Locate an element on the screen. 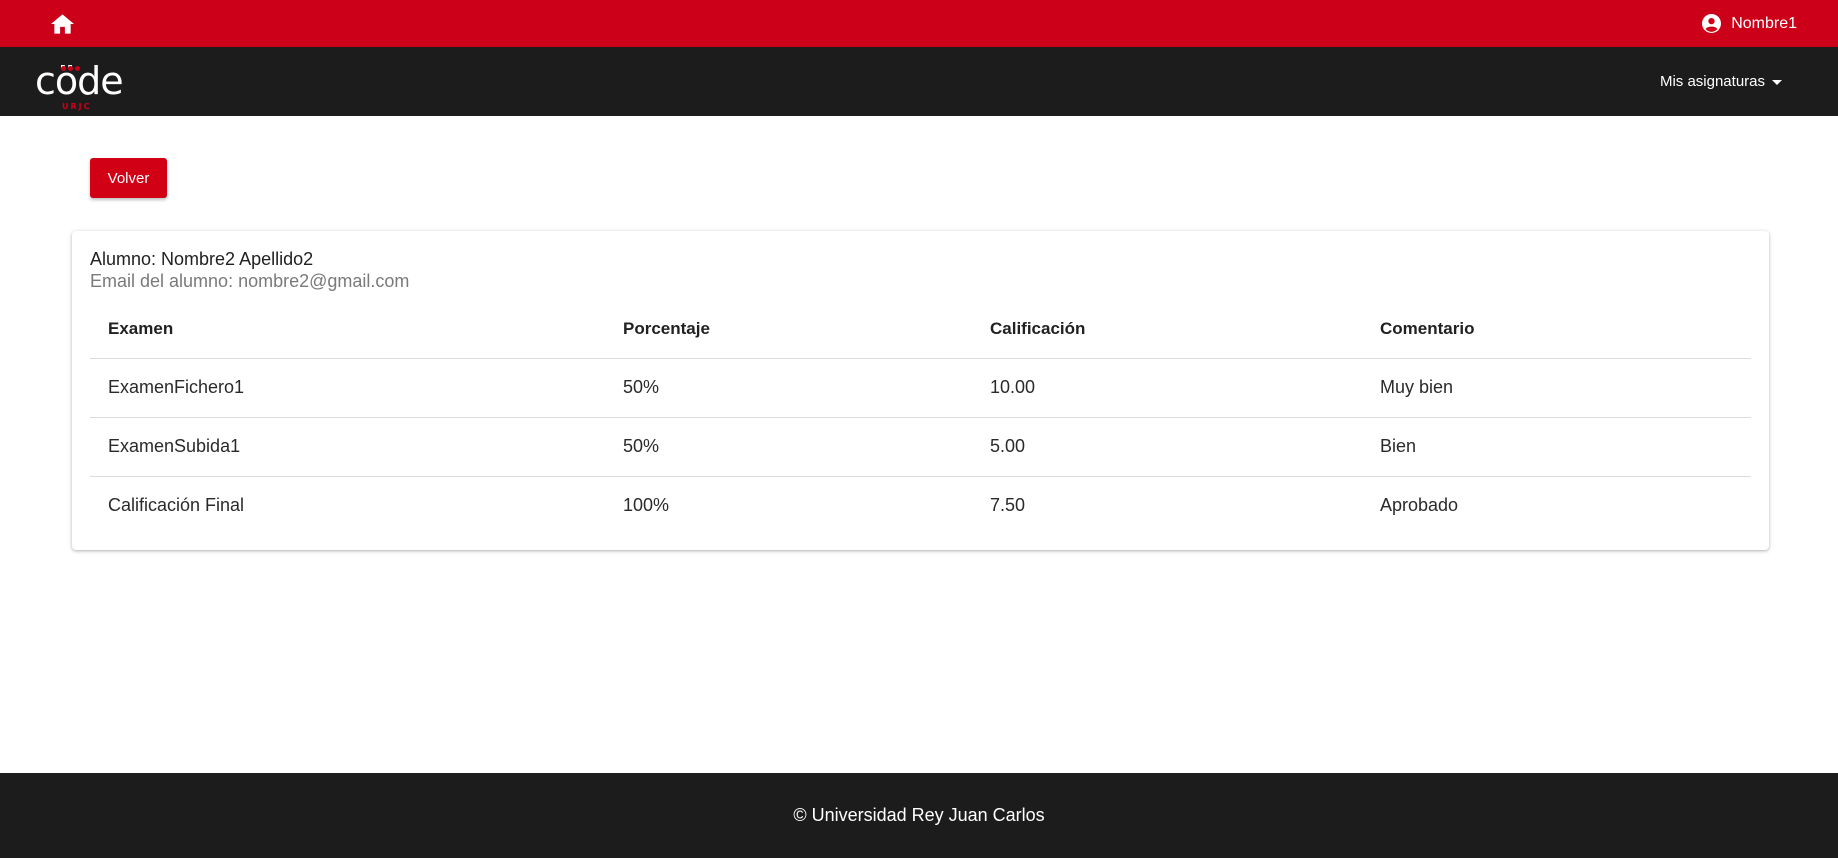  user-name: Nombre1 is located at coordinates (1764, 23).